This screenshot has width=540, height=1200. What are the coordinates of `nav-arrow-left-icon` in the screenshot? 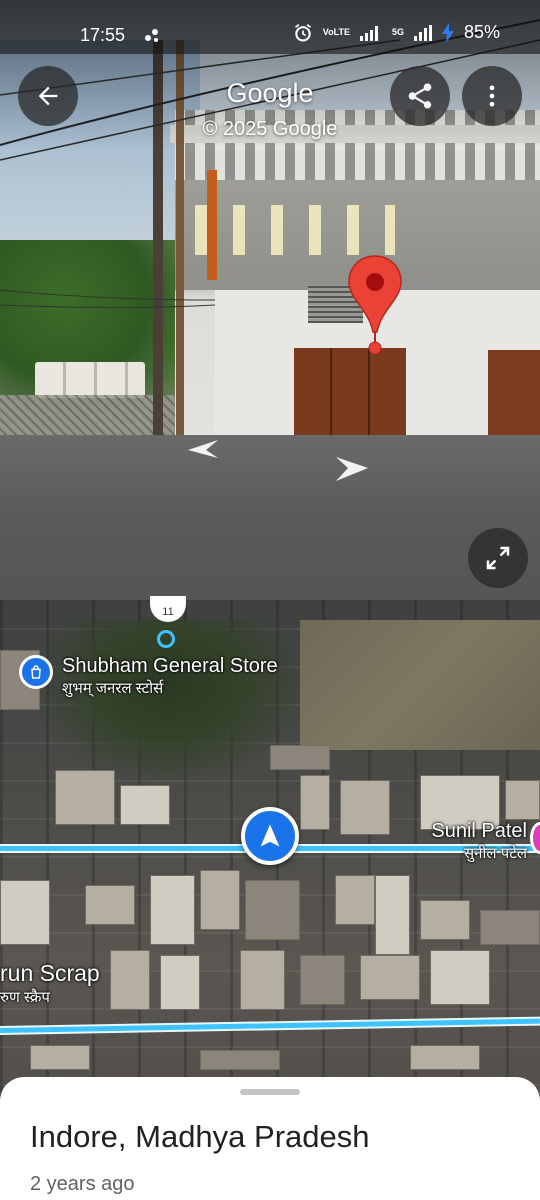 It's located at (204, 448).